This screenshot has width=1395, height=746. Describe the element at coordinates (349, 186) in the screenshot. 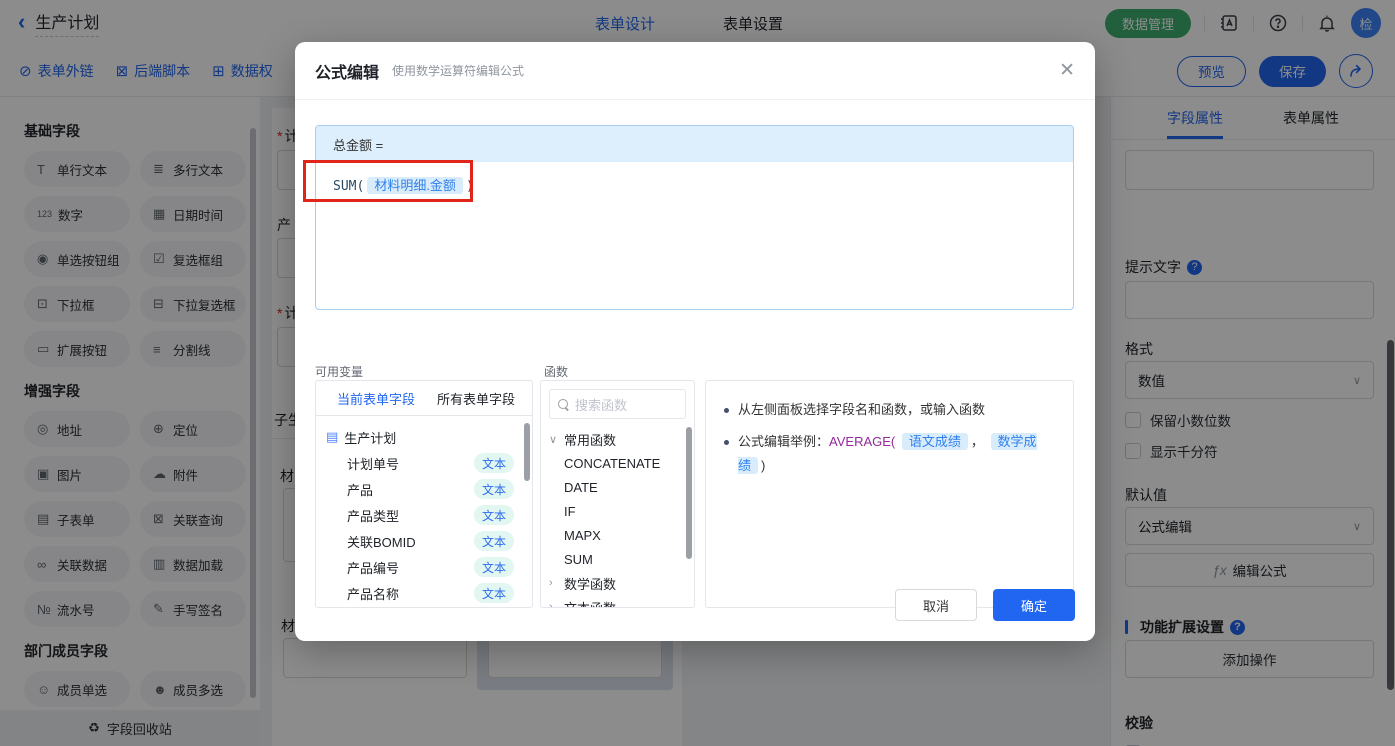

I see `formula-function: SUM(` at that location.